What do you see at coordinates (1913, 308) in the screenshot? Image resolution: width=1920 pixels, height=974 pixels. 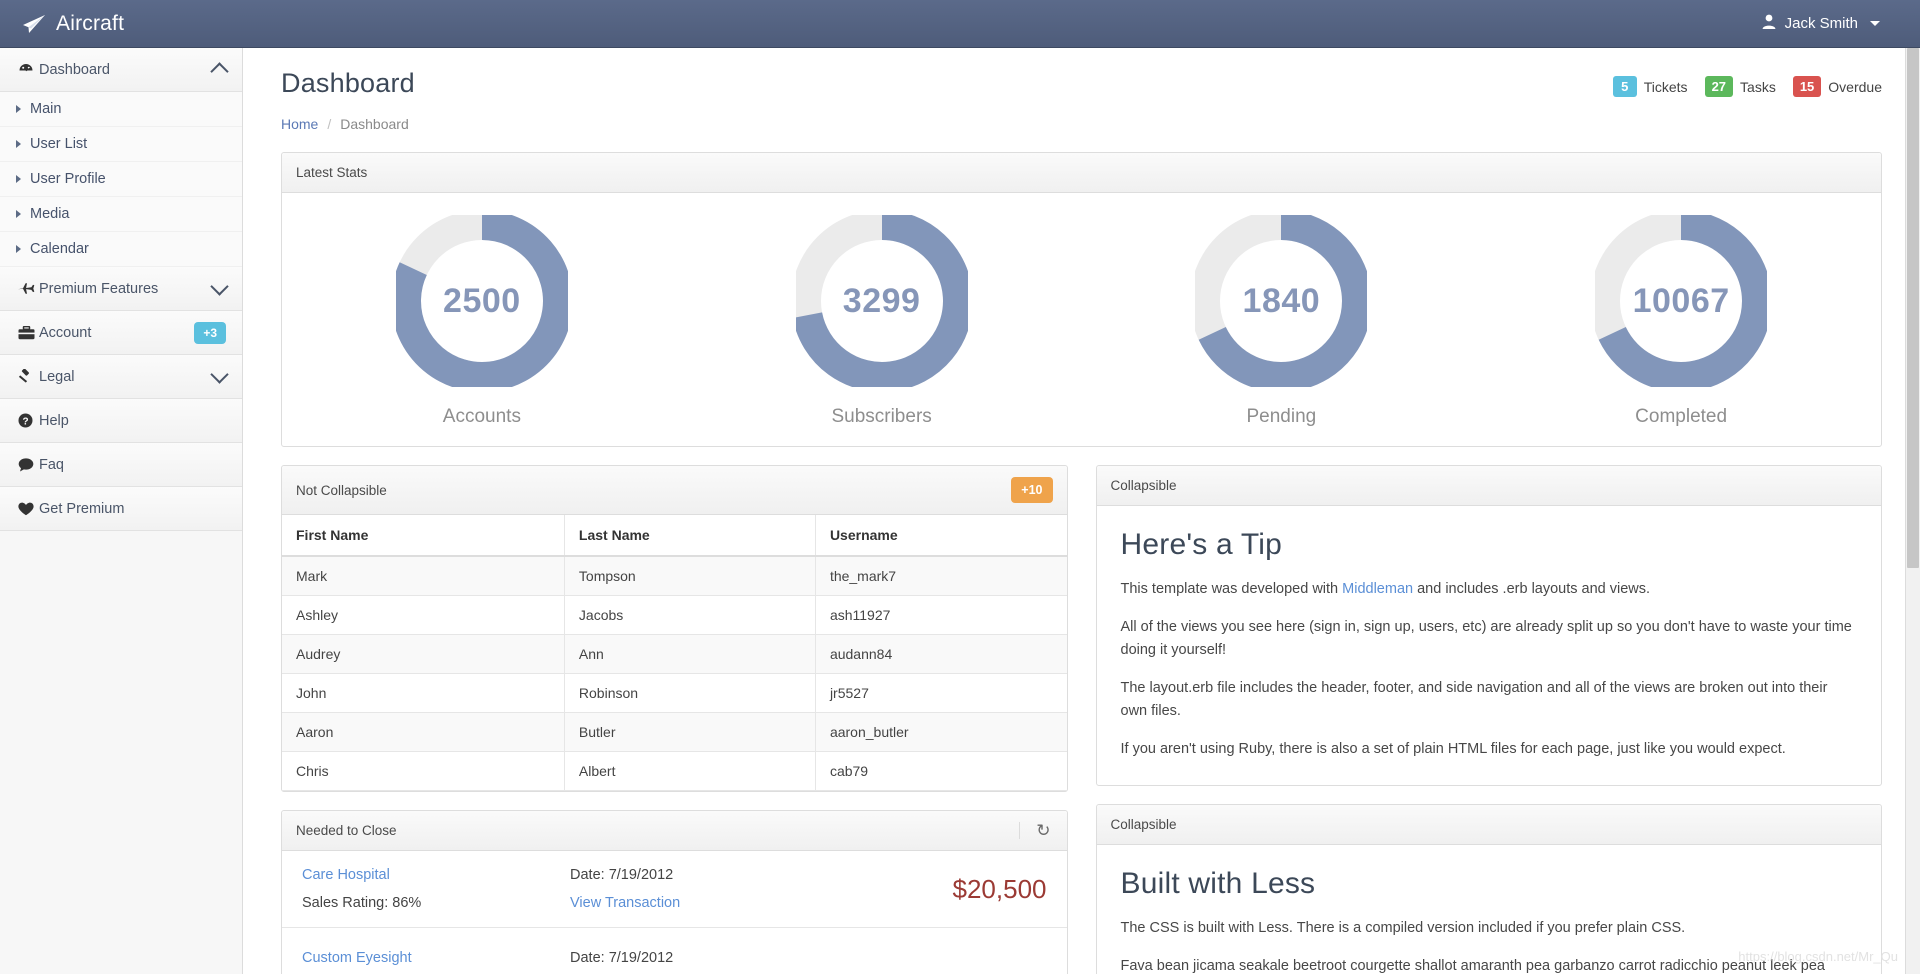 I see `scrollbar-thumb` at bounding box center [1913, 308].